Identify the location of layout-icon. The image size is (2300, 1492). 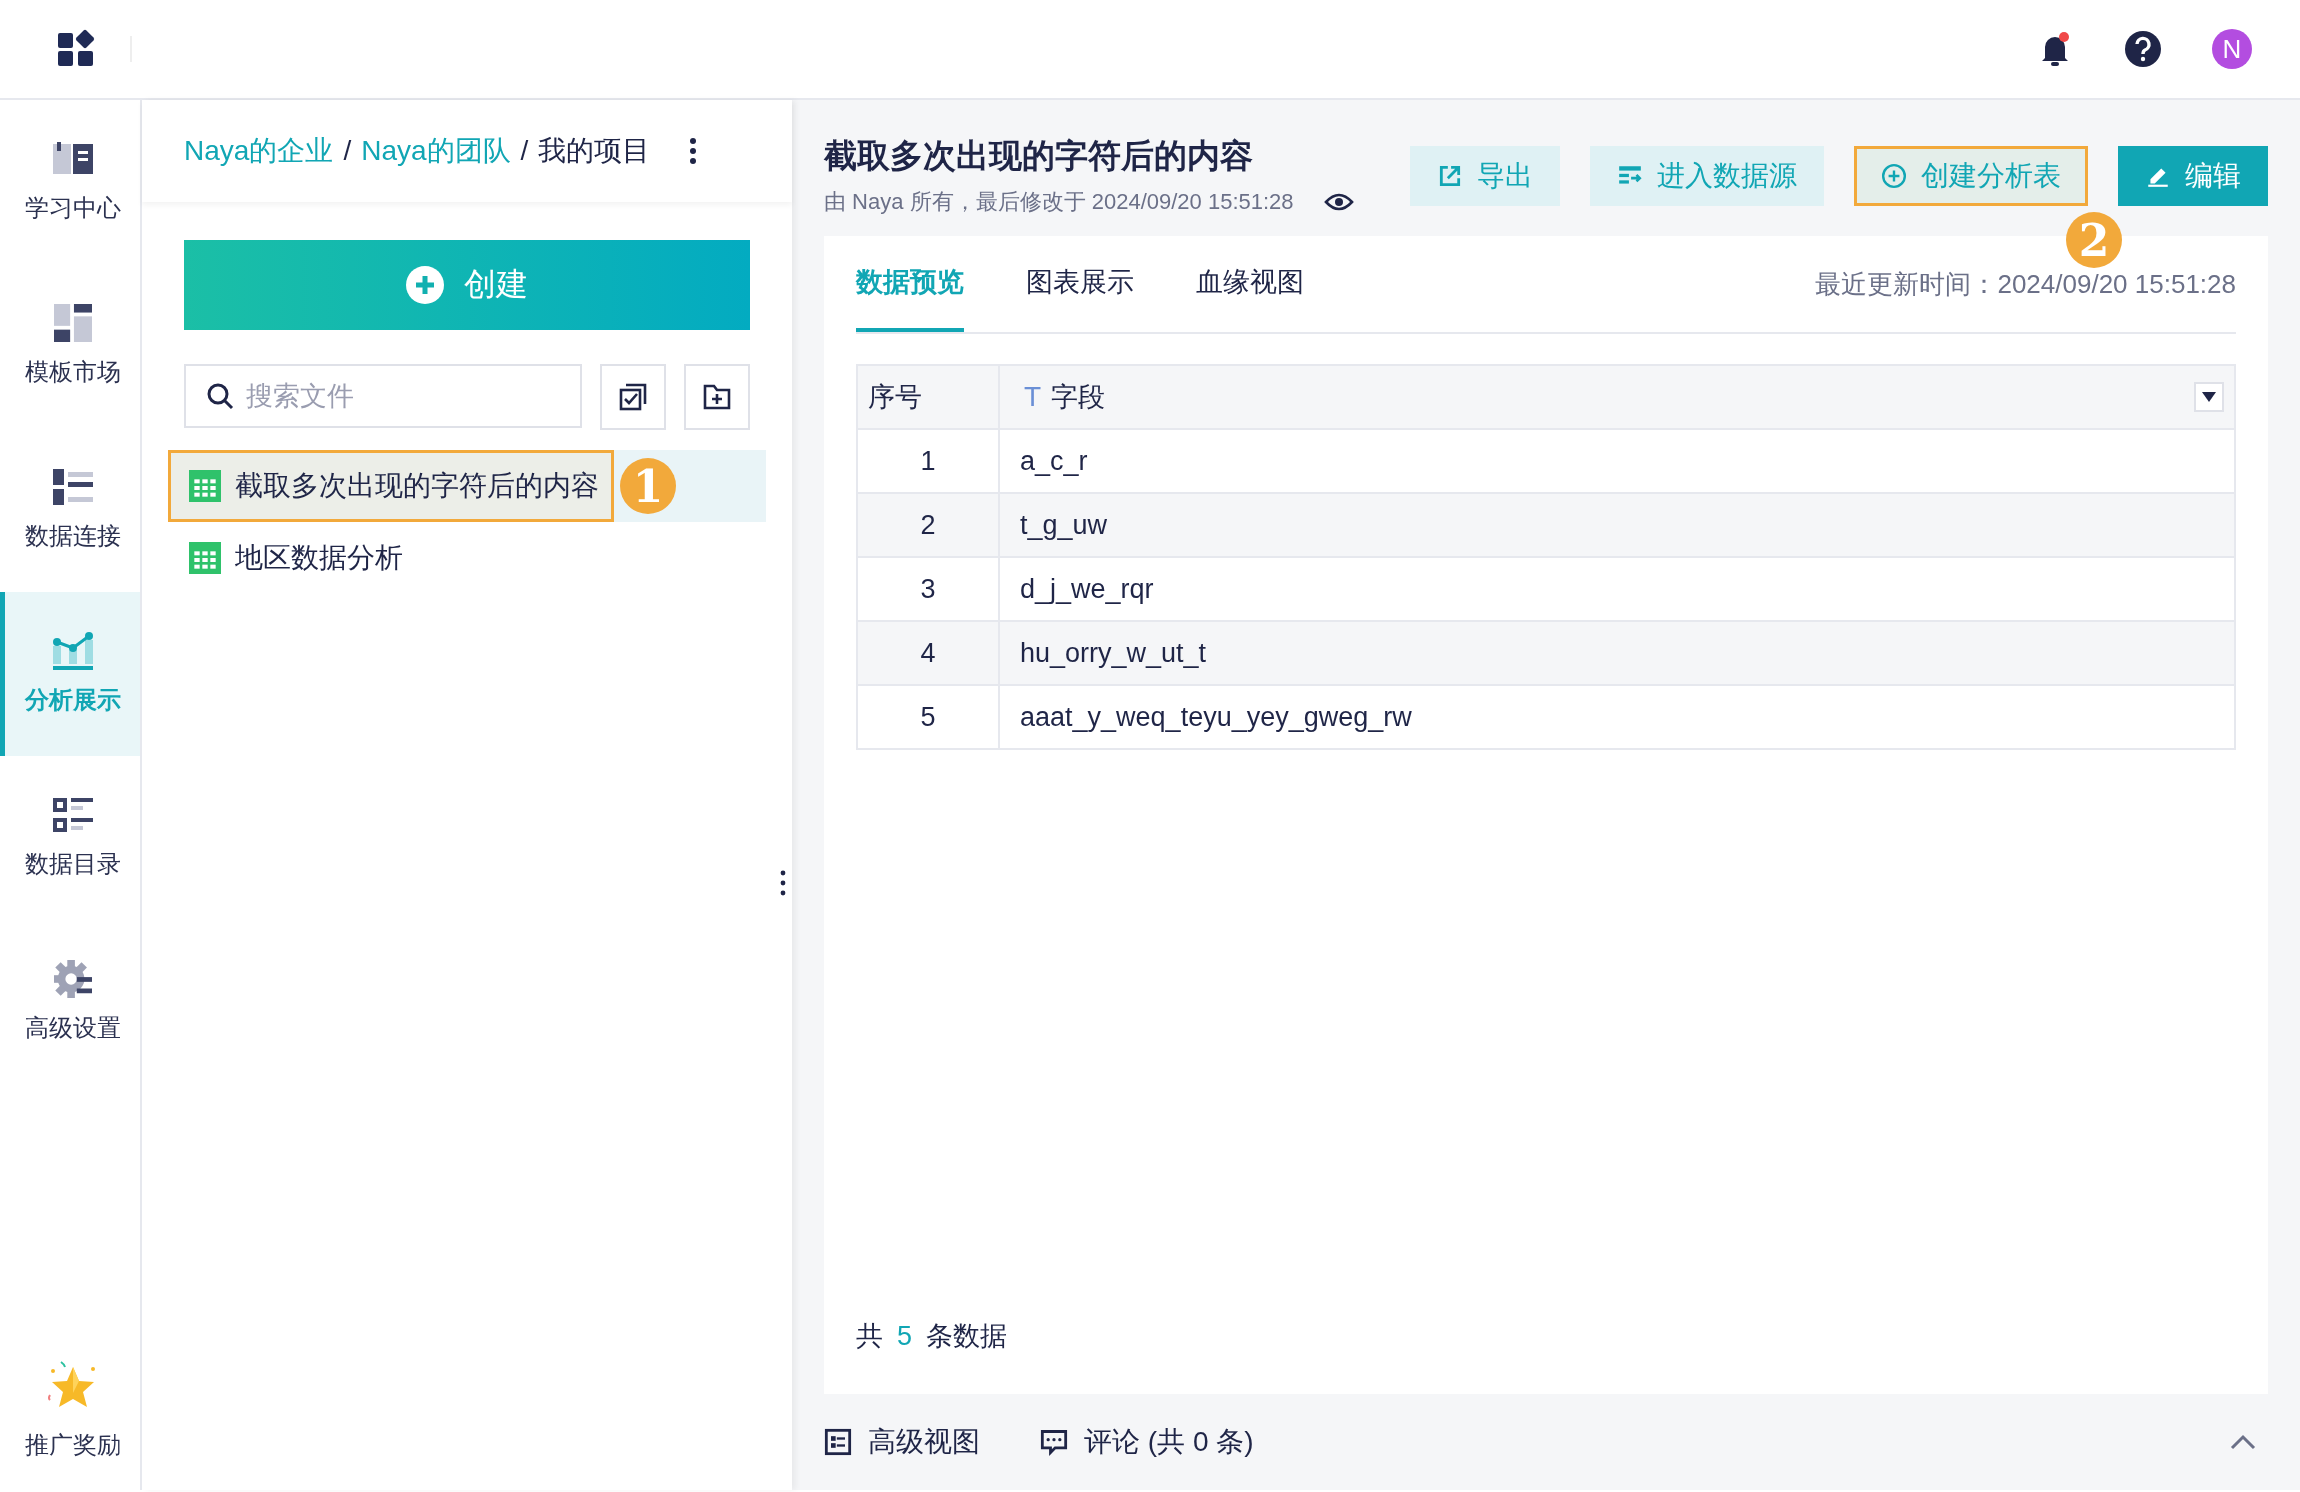
(72, 323).